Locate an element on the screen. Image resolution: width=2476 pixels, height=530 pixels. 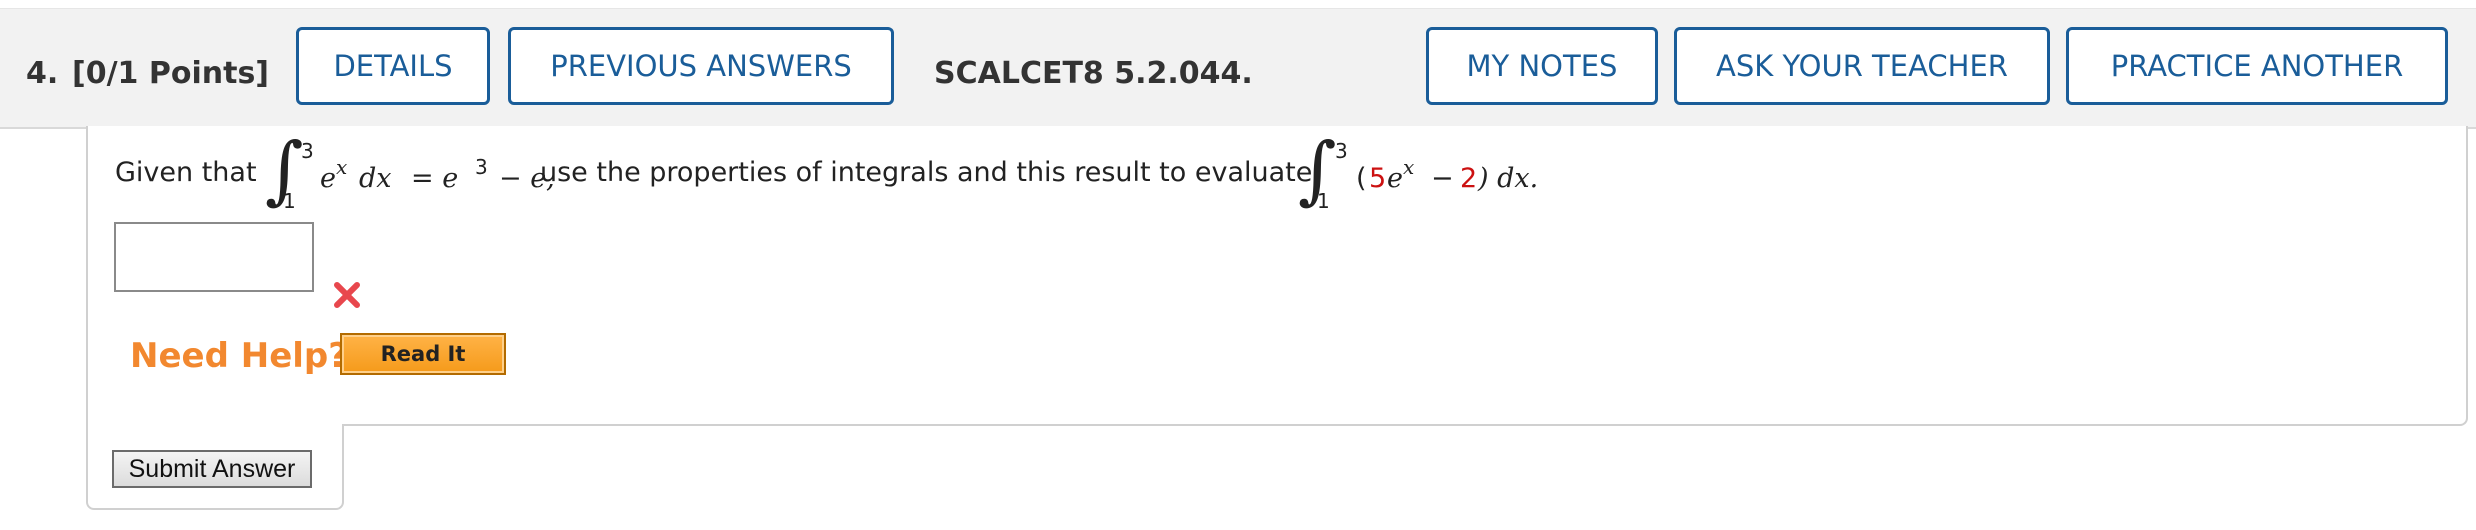
points-label: [0/1 Points] is located at coordinates (171, 73).